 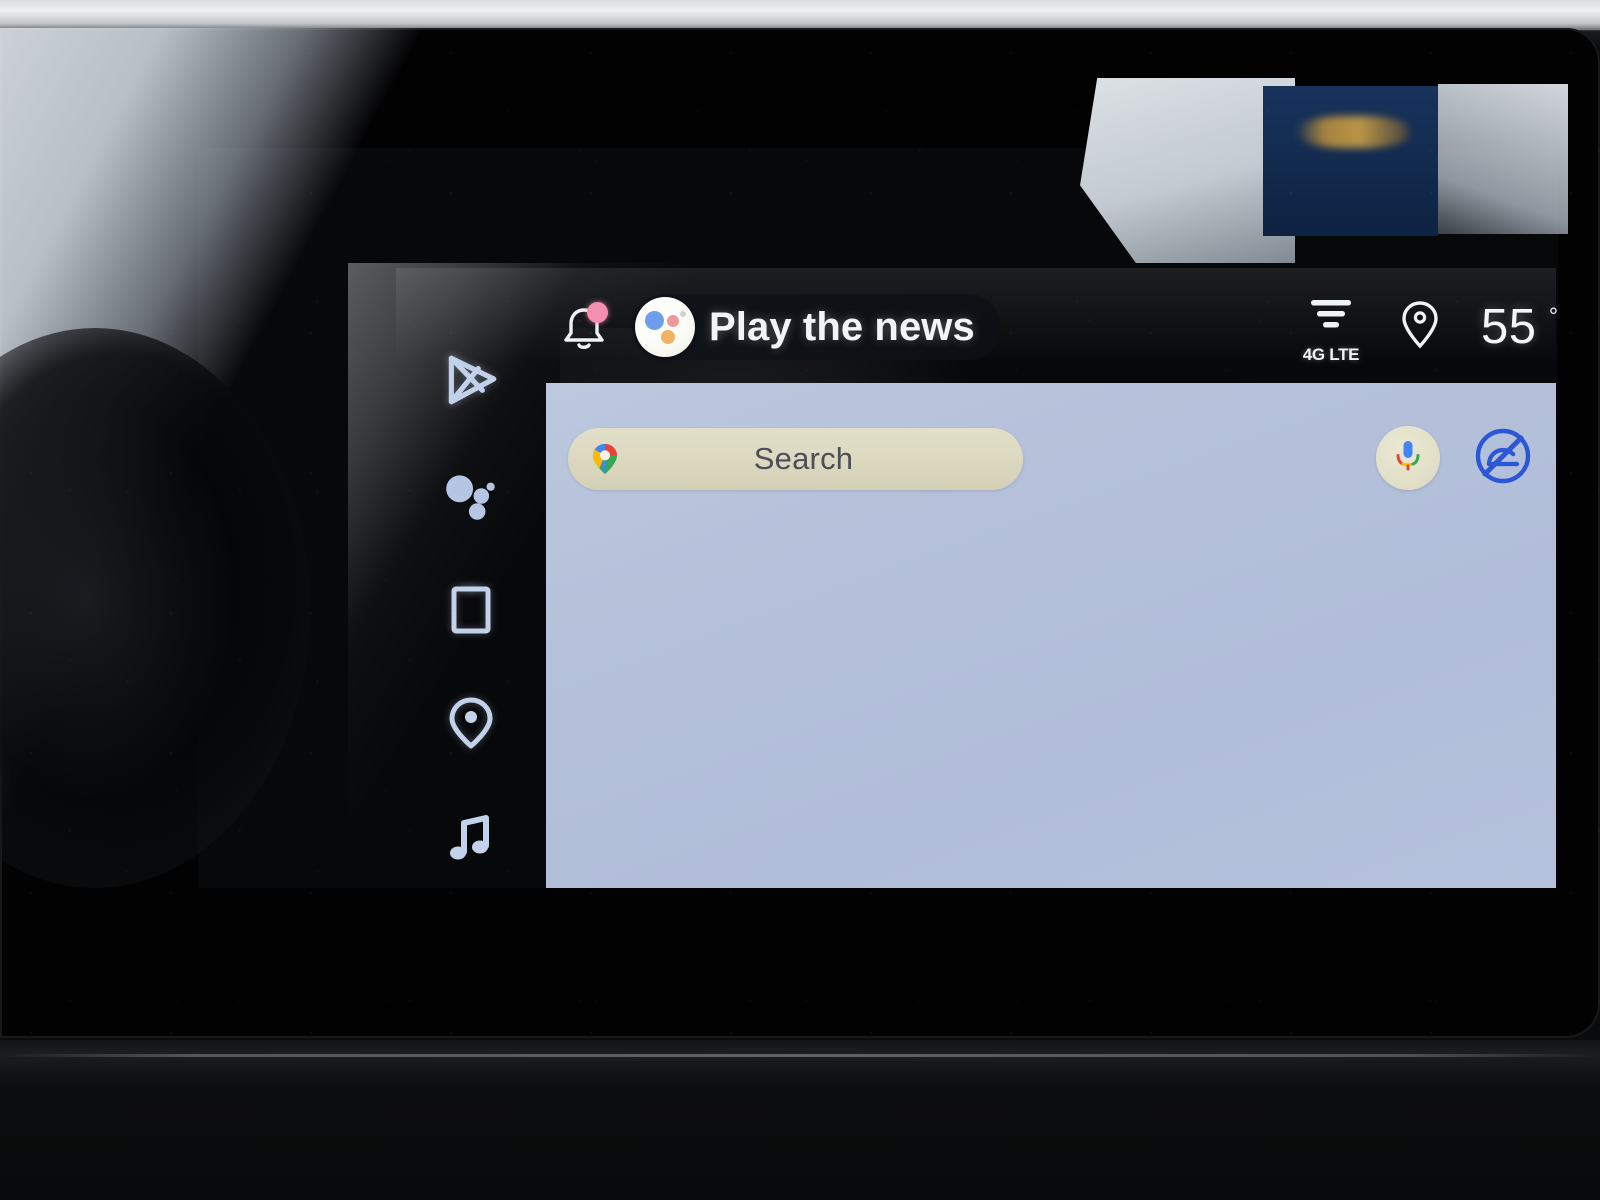 What do you see at coordinates (1331, 354) in the screenshot?
I see `network-type-label: 4G LTE` at bounding box center [1331, 354].